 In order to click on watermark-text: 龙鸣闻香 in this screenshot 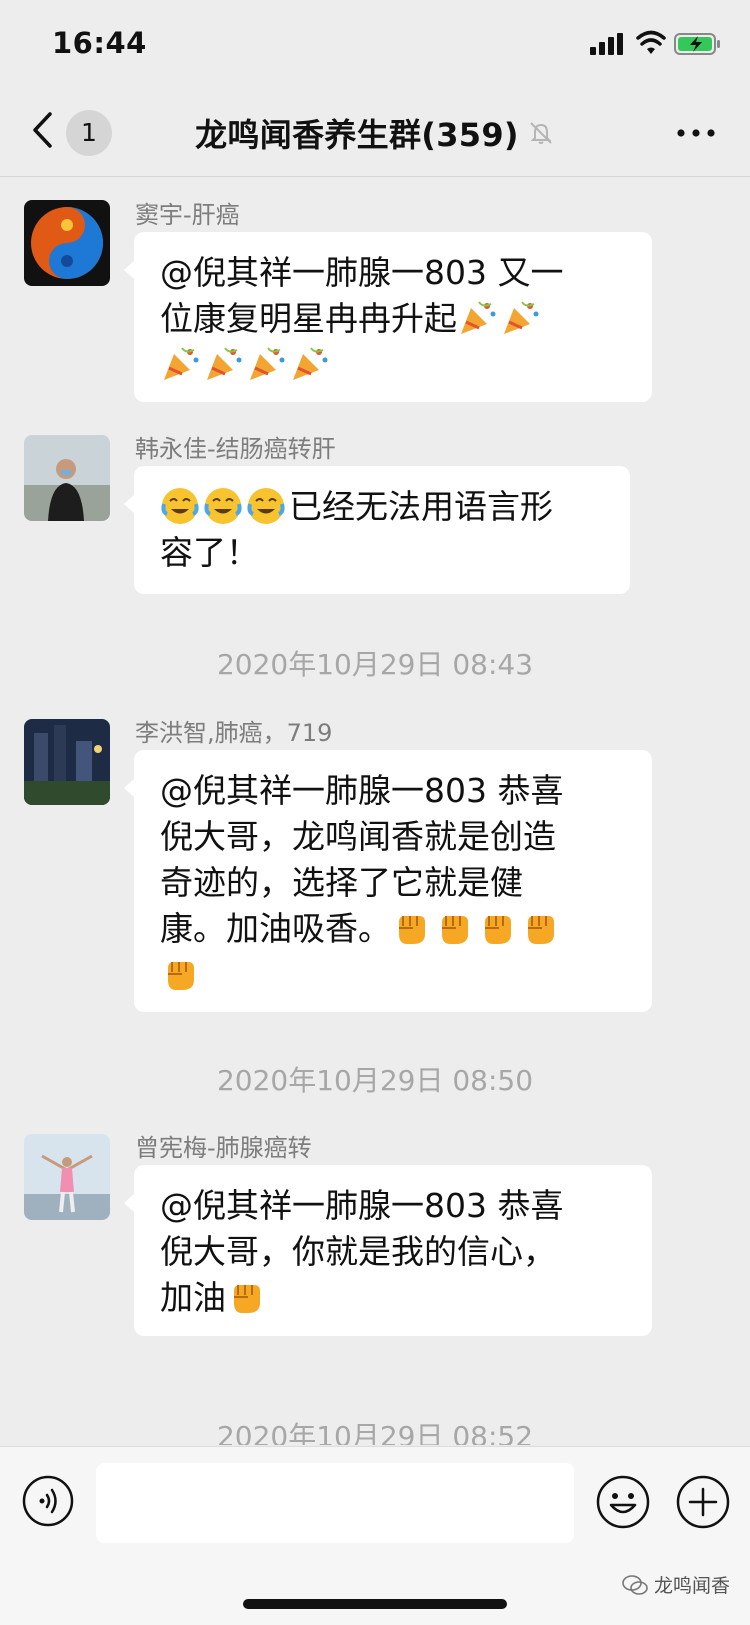, I will do `click(692, 1586)`.